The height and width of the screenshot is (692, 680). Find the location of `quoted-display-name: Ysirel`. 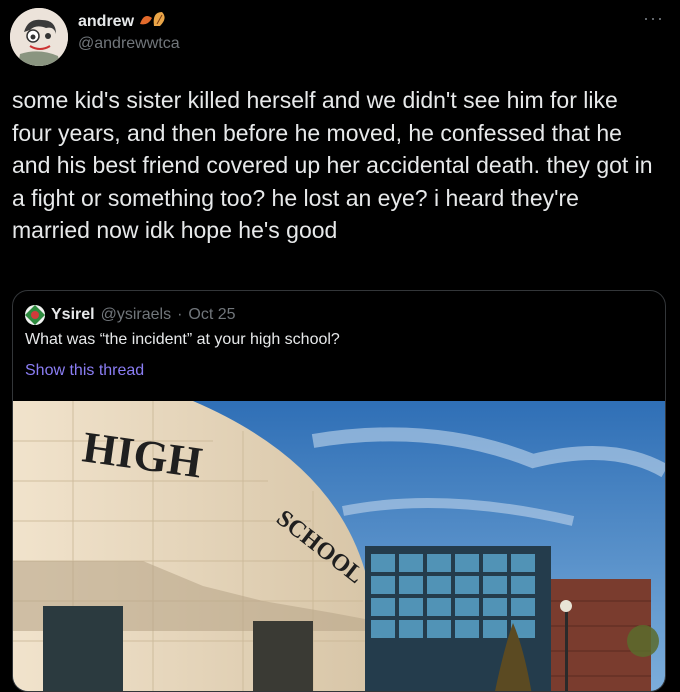

quoted-display-name: Ysirel is located at coordinates (73, 315).